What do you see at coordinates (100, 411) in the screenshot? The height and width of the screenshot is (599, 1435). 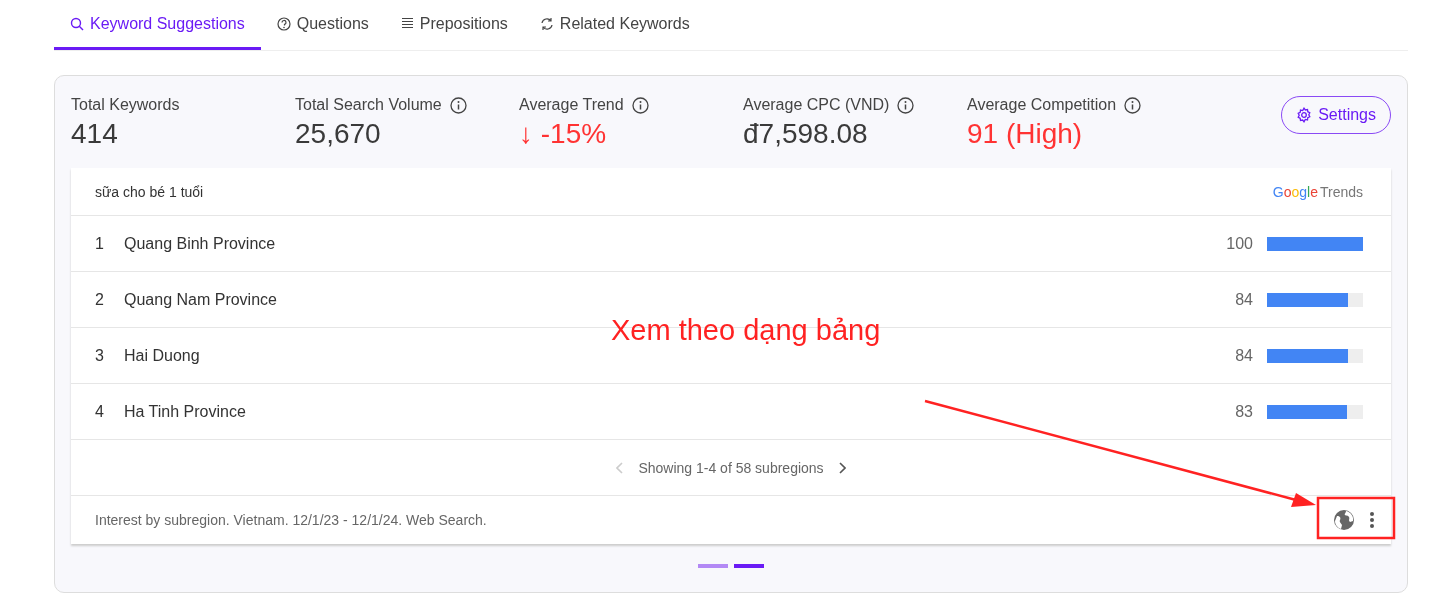 I see `rank-number: 4` at bounding box center [100, 411].